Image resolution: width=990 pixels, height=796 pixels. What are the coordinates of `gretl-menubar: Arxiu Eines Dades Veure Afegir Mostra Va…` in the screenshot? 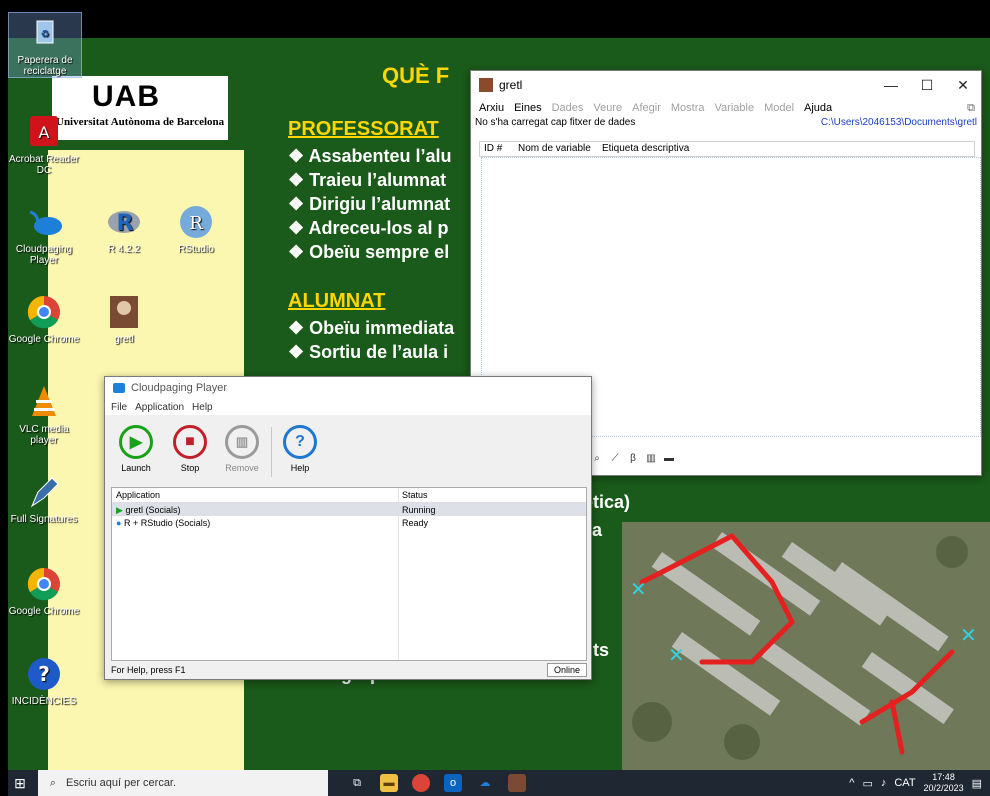 It's located at (726, 108).